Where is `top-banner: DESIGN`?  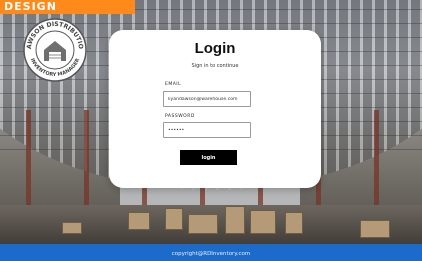 top-banner: DESIGN is located at coordinates (67, 7).